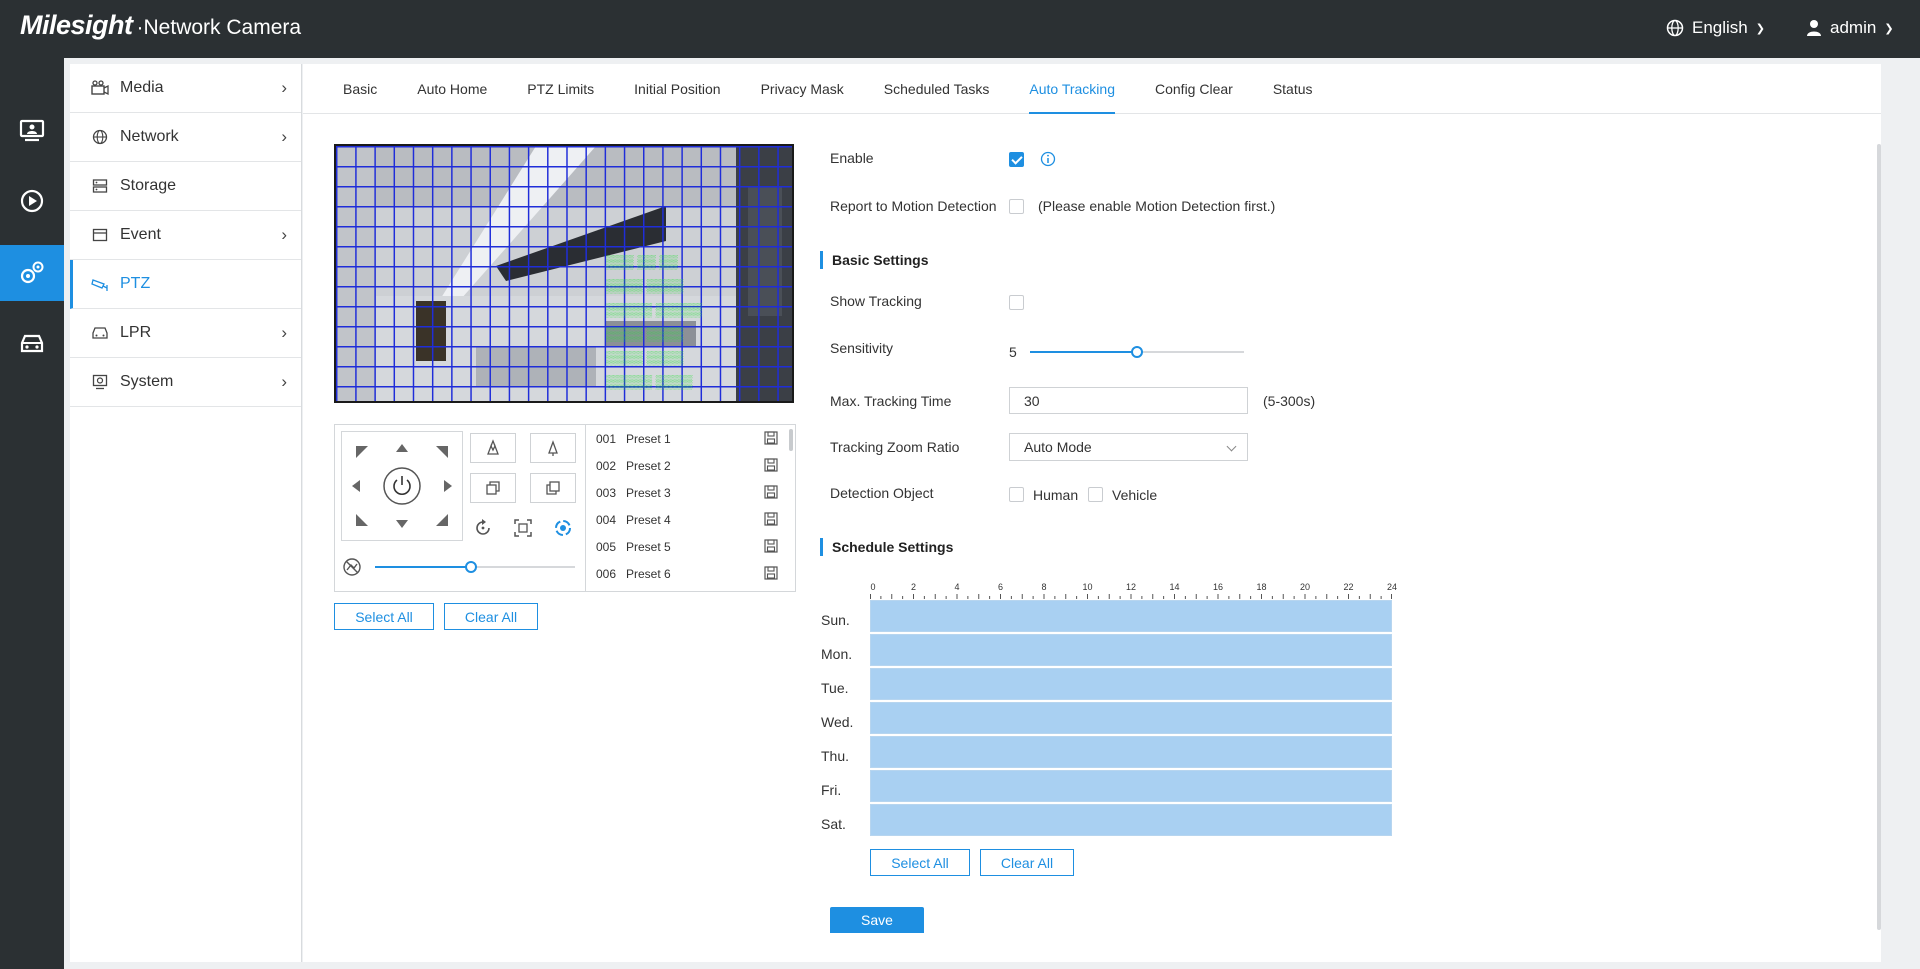 This screenshot has height=969, width=1920. What do you see at coordinates (648, 573) in the screenshot?
I see `preset-name: Preset 6` at bounding box center [648, 573].